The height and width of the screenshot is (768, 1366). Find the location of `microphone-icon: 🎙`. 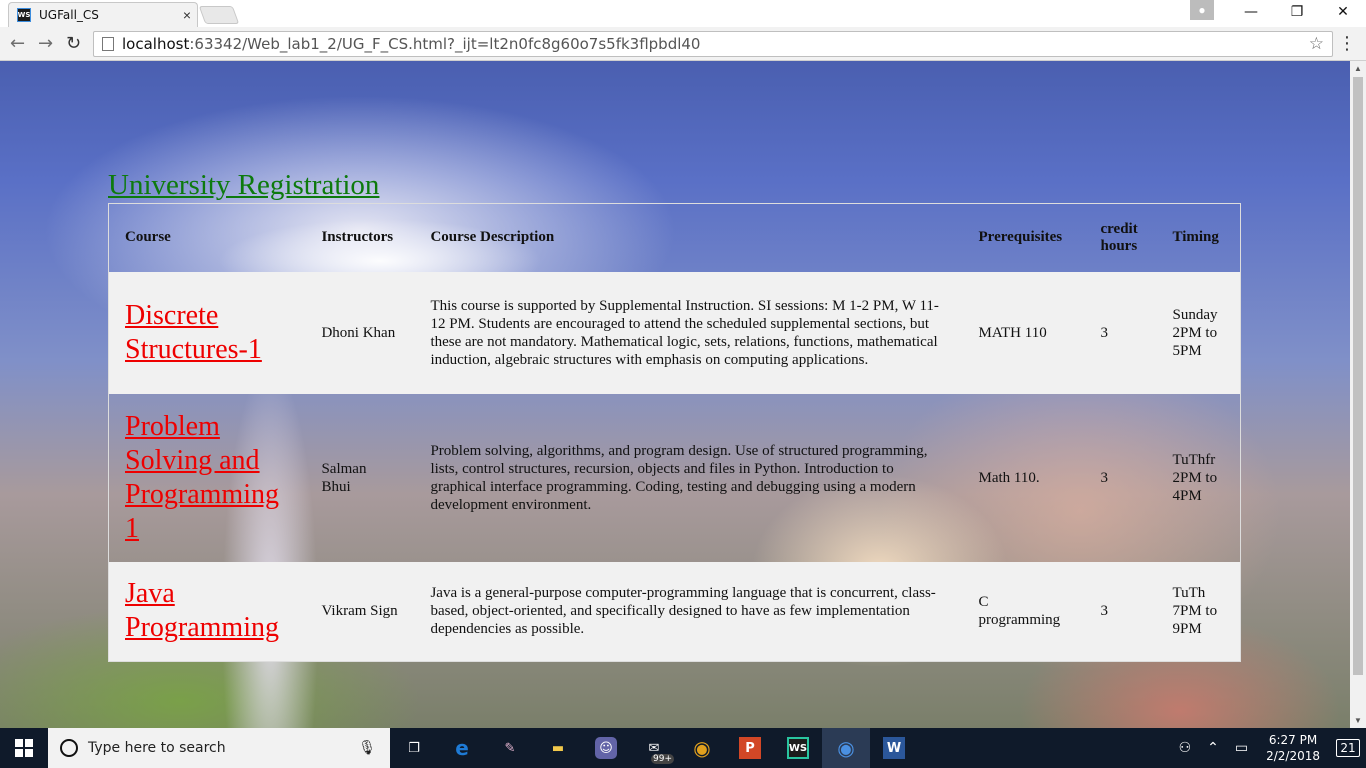

microphone-icon: 🎙 is located at coordinates (367, 747).